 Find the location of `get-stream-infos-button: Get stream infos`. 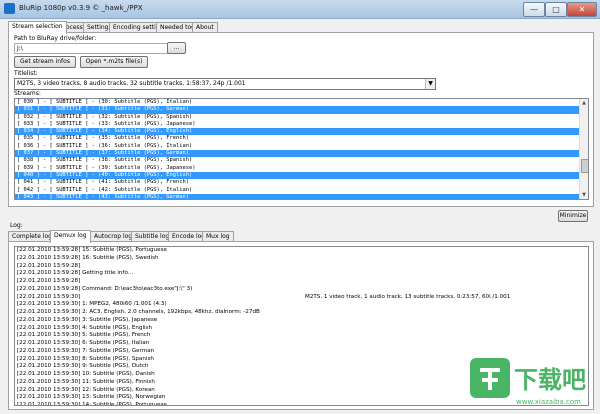

get-stream-infos-button: Get stream infos is located at coordinates (45, 62).